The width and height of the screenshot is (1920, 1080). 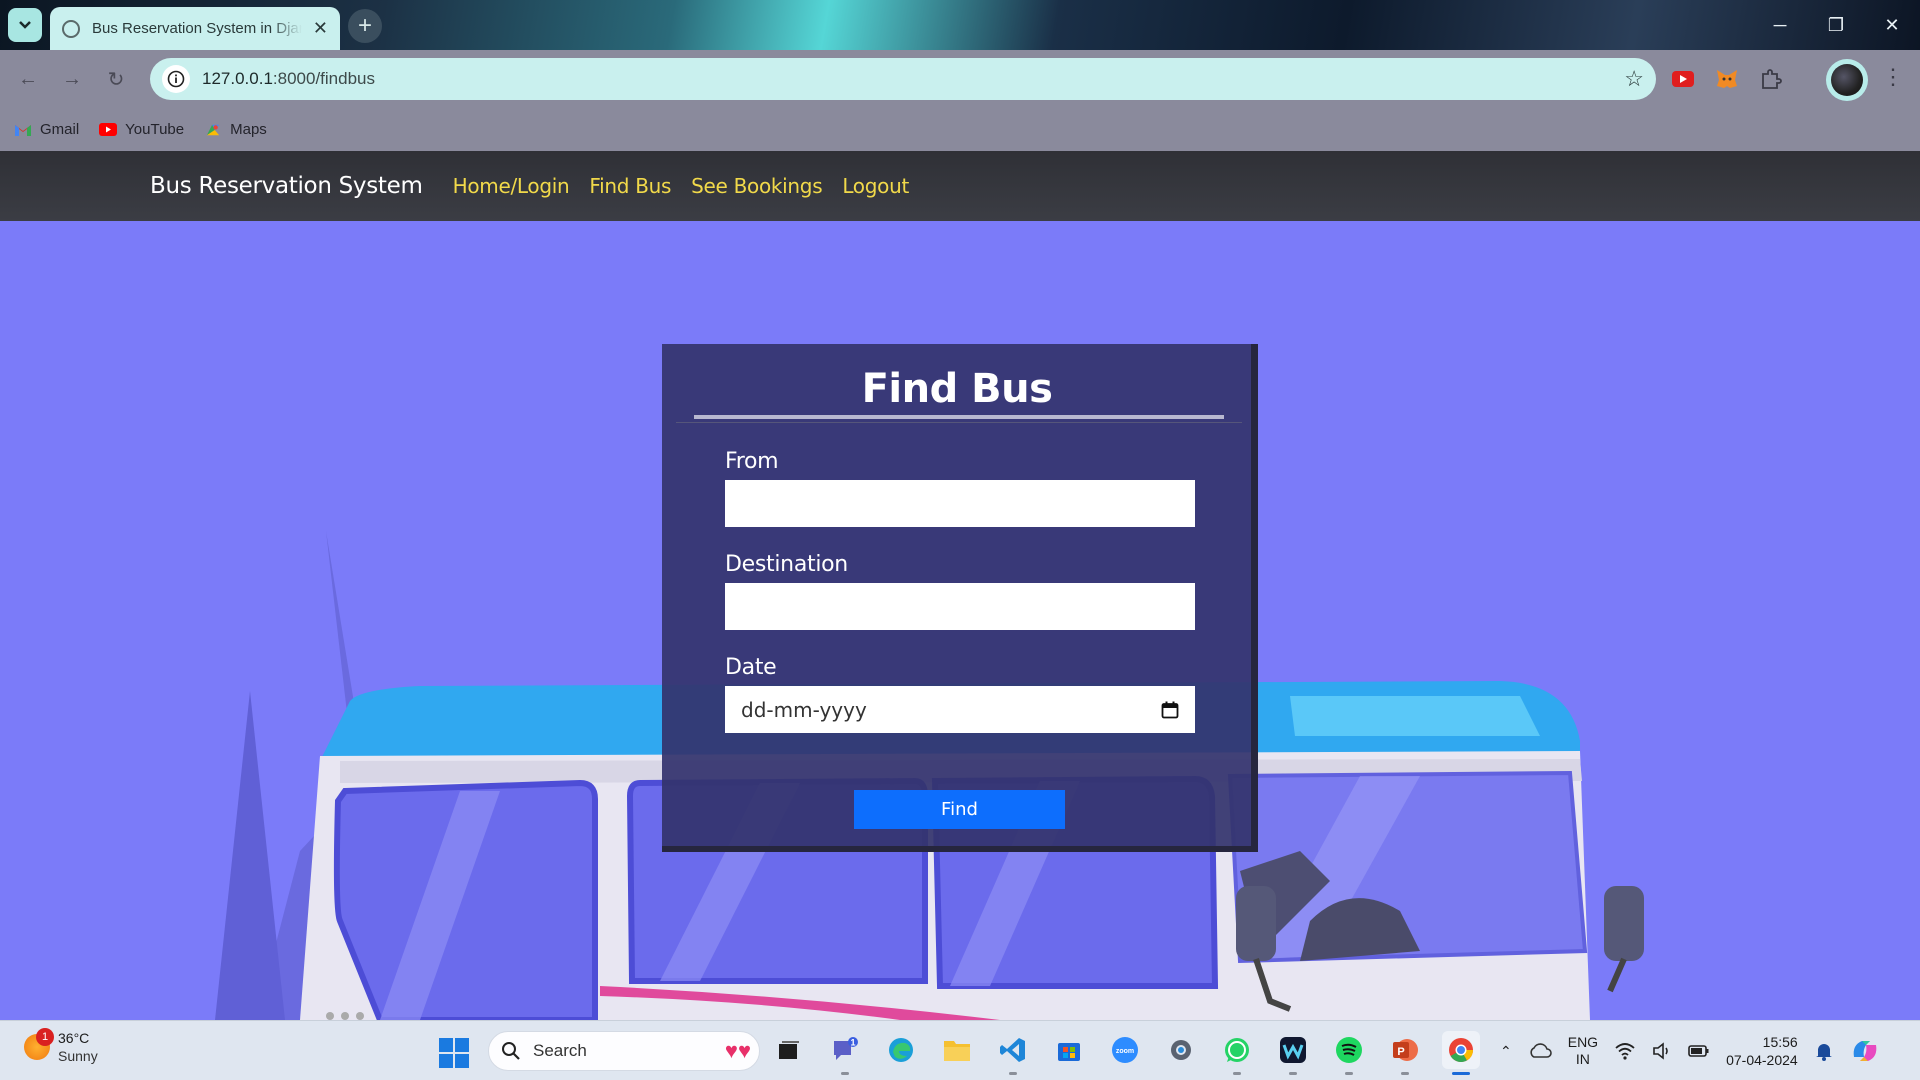 What do you see at coordinates (1780, 1042) in the screenshot?
I see `clock-time: 15:56` at bounding box center [1780, 1042].